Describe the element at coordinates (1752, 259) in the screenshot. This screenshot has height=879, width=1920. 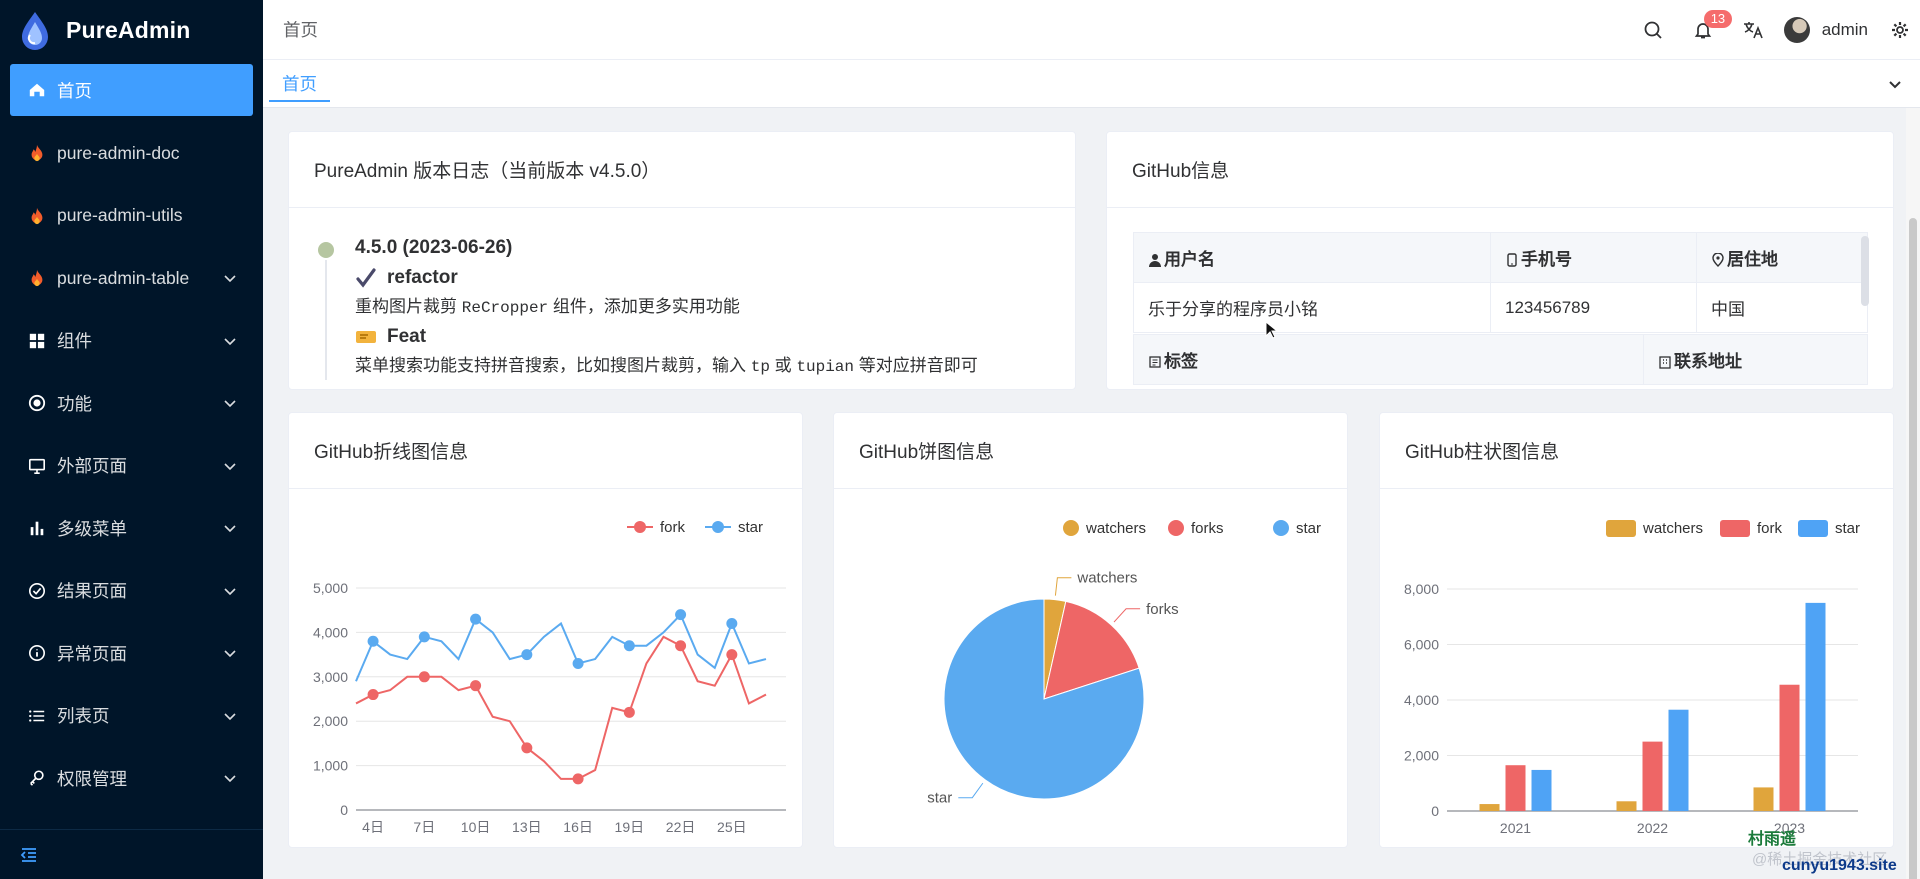
I see `th-location-label: 居住地` at that location.